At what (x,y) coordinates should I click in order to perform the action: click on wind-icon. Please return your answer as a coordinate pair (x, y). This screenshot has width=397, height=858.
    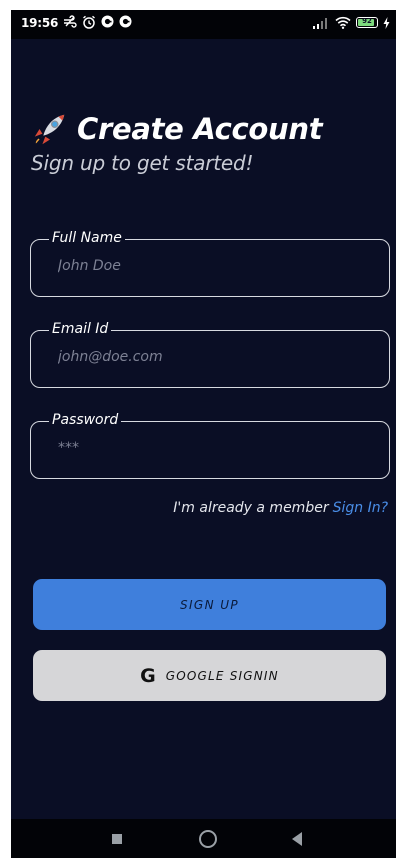
    Looking at the image, I should click on (70, 21).